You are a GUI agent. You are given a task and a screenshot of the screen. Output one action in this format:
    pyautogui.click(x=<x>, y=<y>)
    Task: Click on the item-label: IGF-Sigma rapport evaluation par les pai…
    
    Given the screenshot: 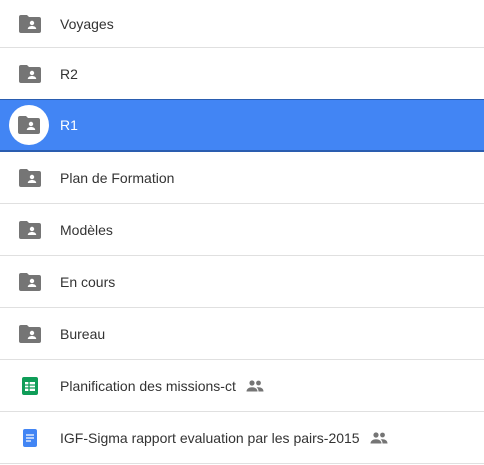 What is the action you would take?
    pyautogui.click(x=210, y=437)
    